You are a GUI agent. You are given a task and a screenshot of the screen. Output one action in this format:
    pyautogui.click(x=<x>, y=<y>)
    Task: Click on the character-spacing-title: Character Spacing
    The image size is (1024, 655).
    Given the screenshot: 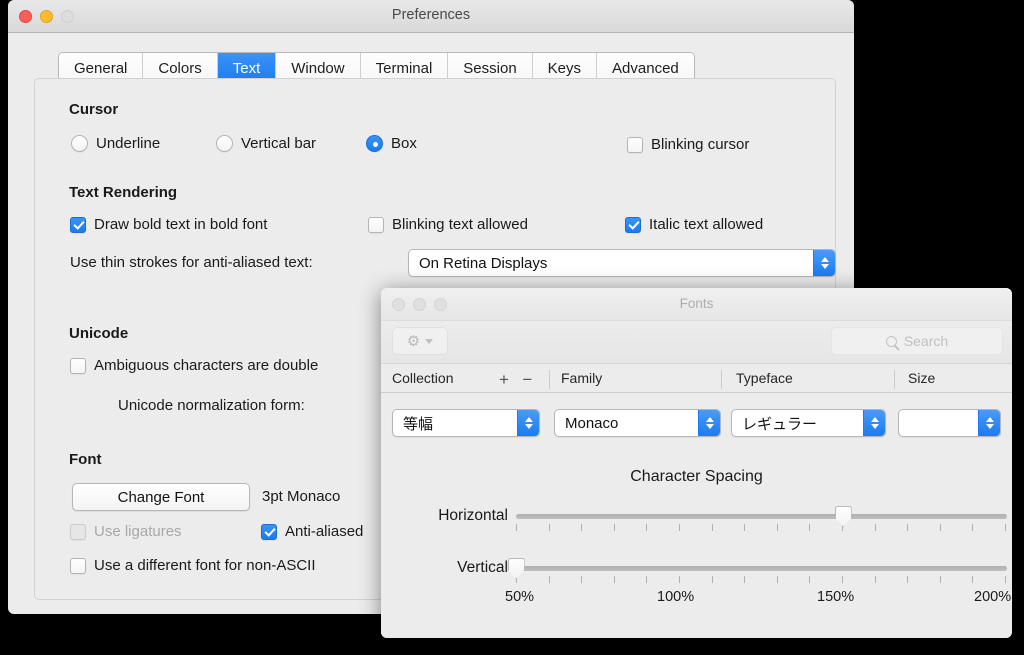 What is the action you would take?
    pyautogui.click(x=696, y=476)
    